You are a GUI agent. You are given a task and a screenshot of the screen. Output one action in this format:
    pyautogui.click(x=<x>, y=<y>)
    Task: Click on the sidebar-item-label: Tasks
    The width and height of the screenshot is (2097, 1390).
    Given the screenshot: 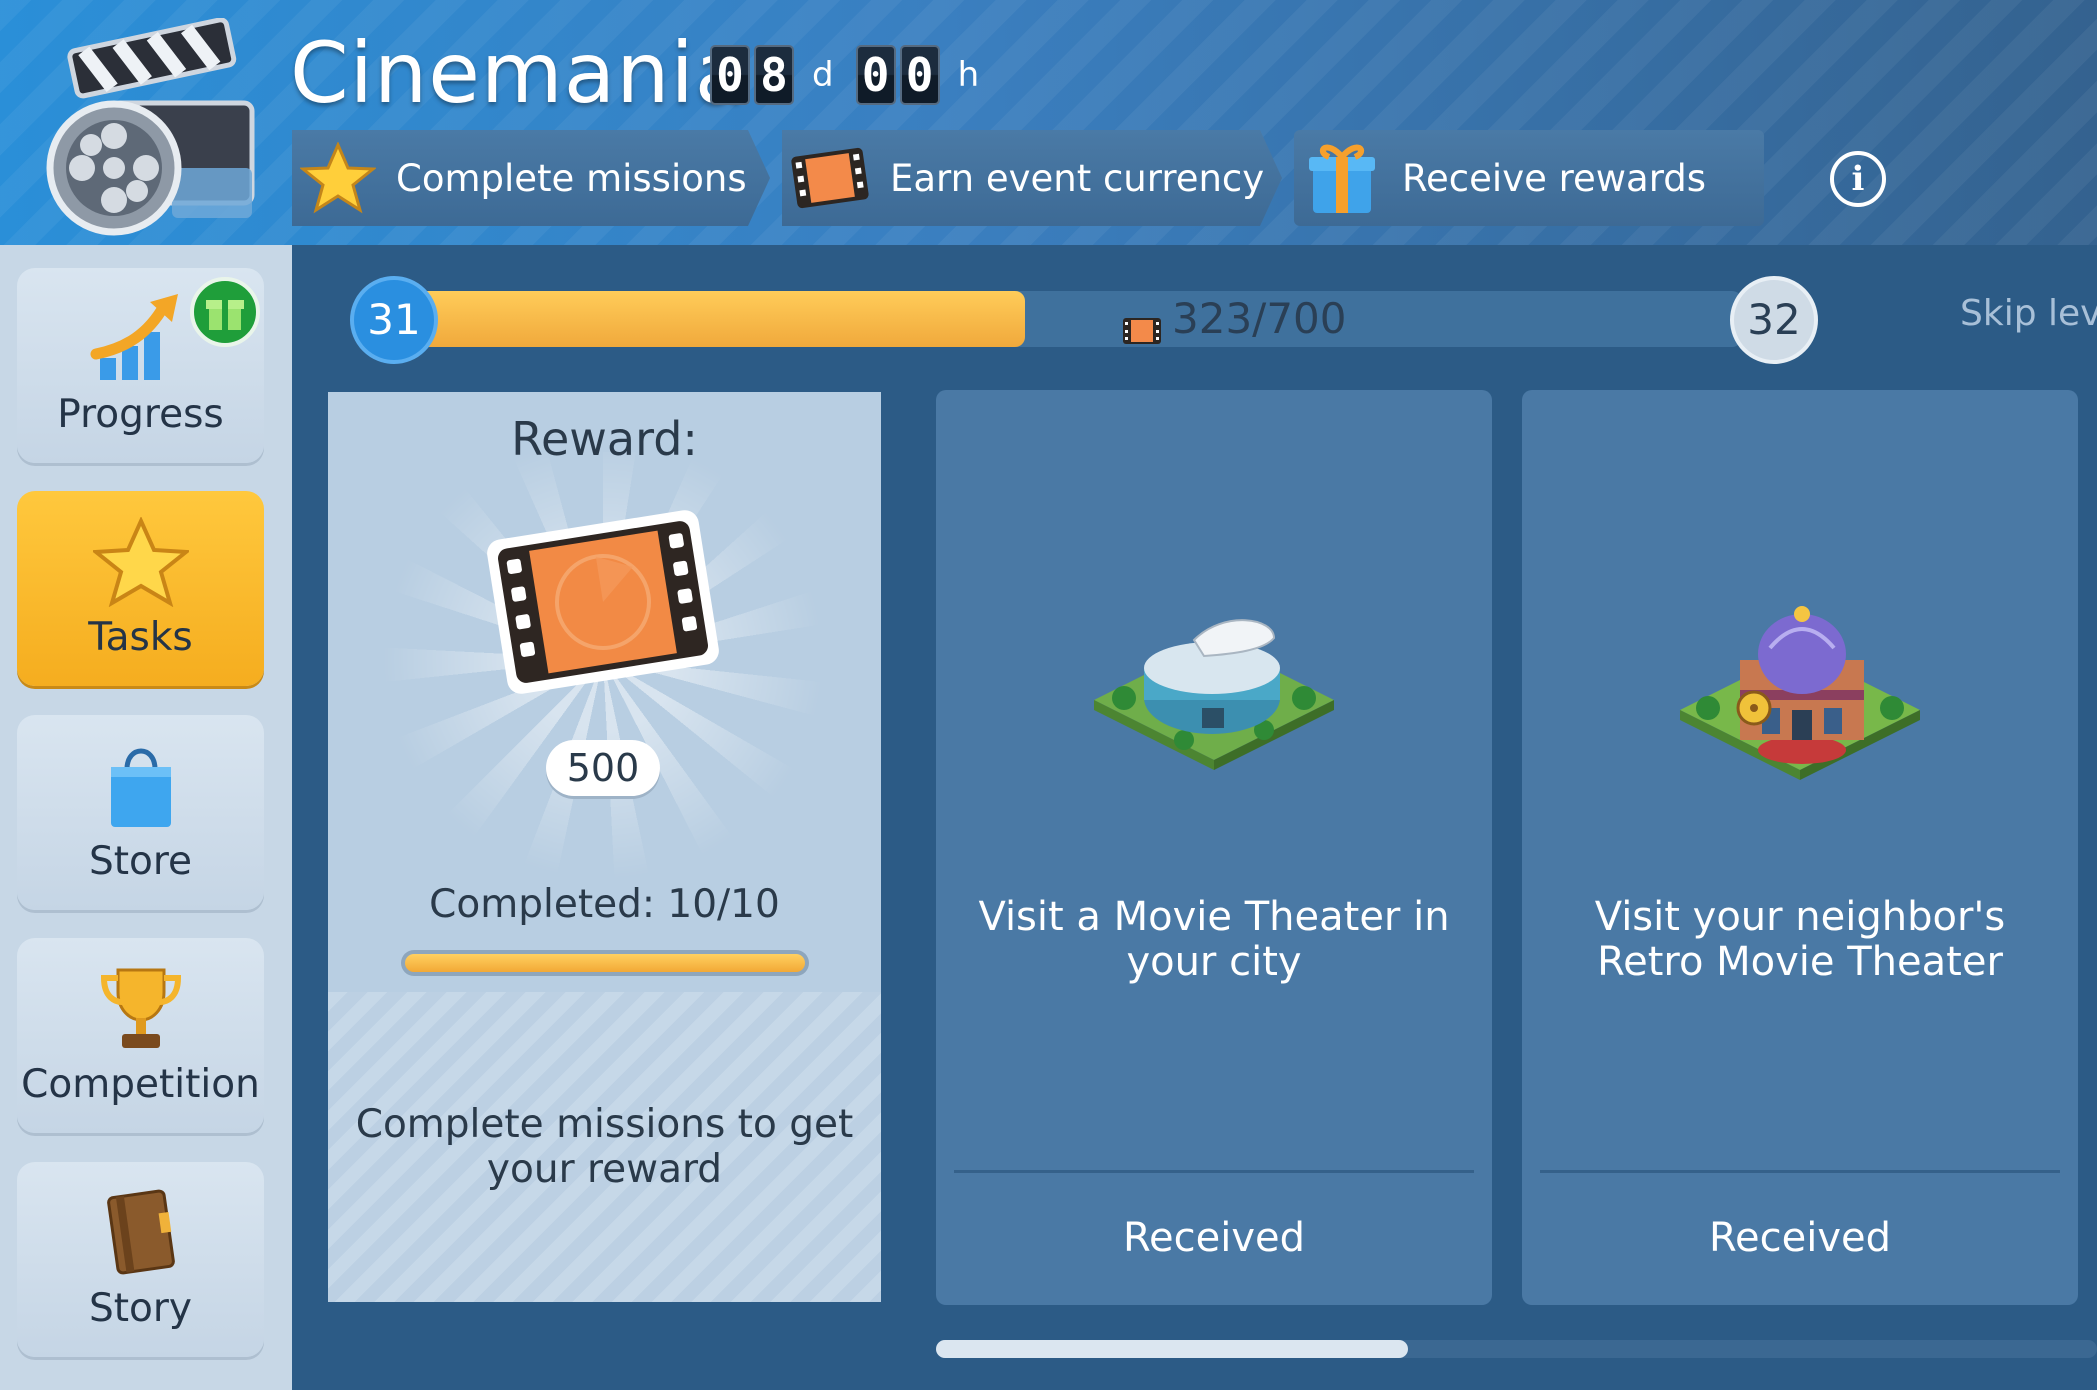 What is the action you would take?
    pyautogui.click(x=140, y=637)
    